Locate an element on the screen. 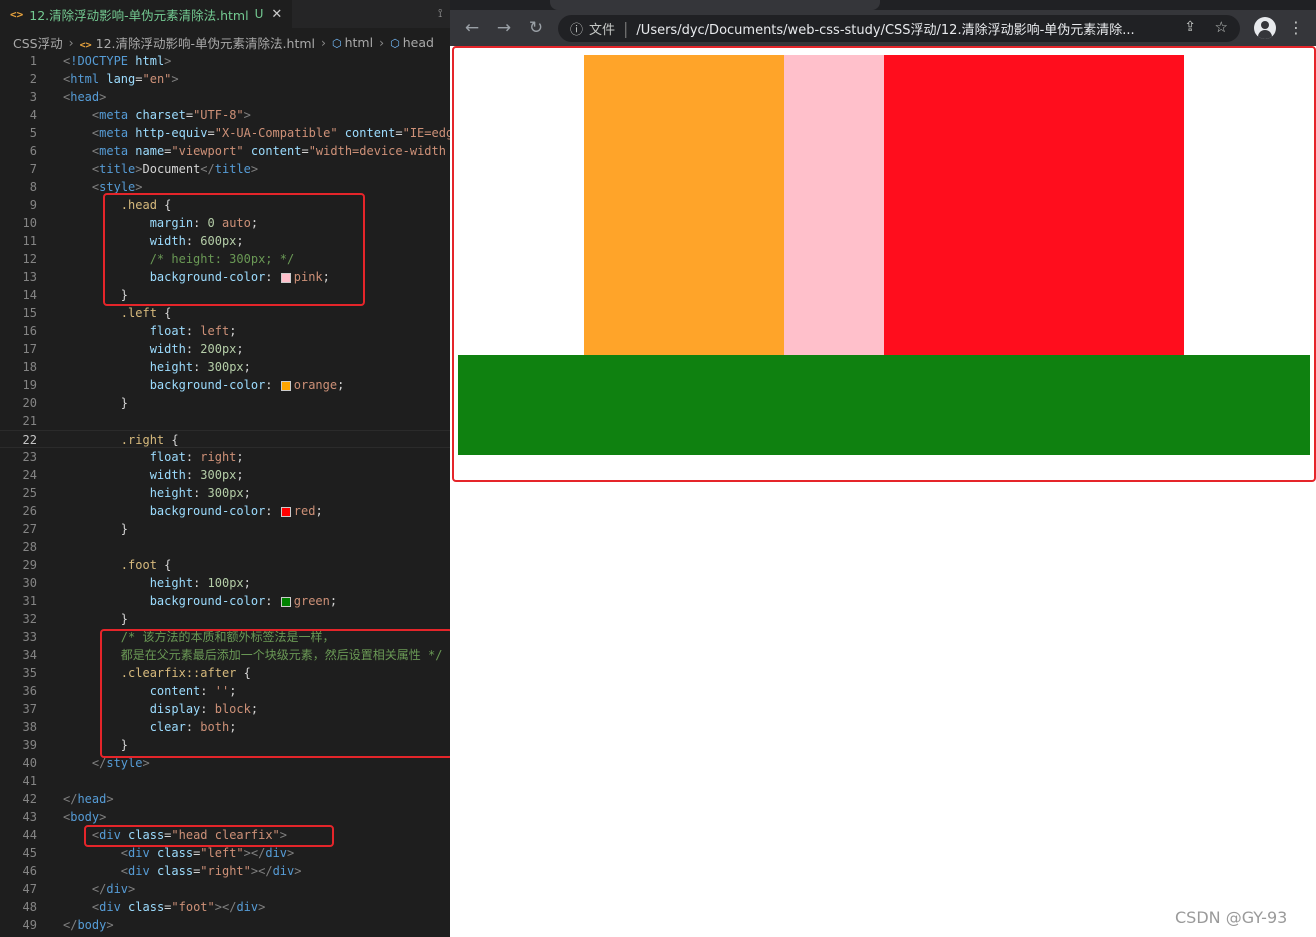 The width and height of the screenshot is (1316, 937). code-token: : is located at coordinates (193, 331).